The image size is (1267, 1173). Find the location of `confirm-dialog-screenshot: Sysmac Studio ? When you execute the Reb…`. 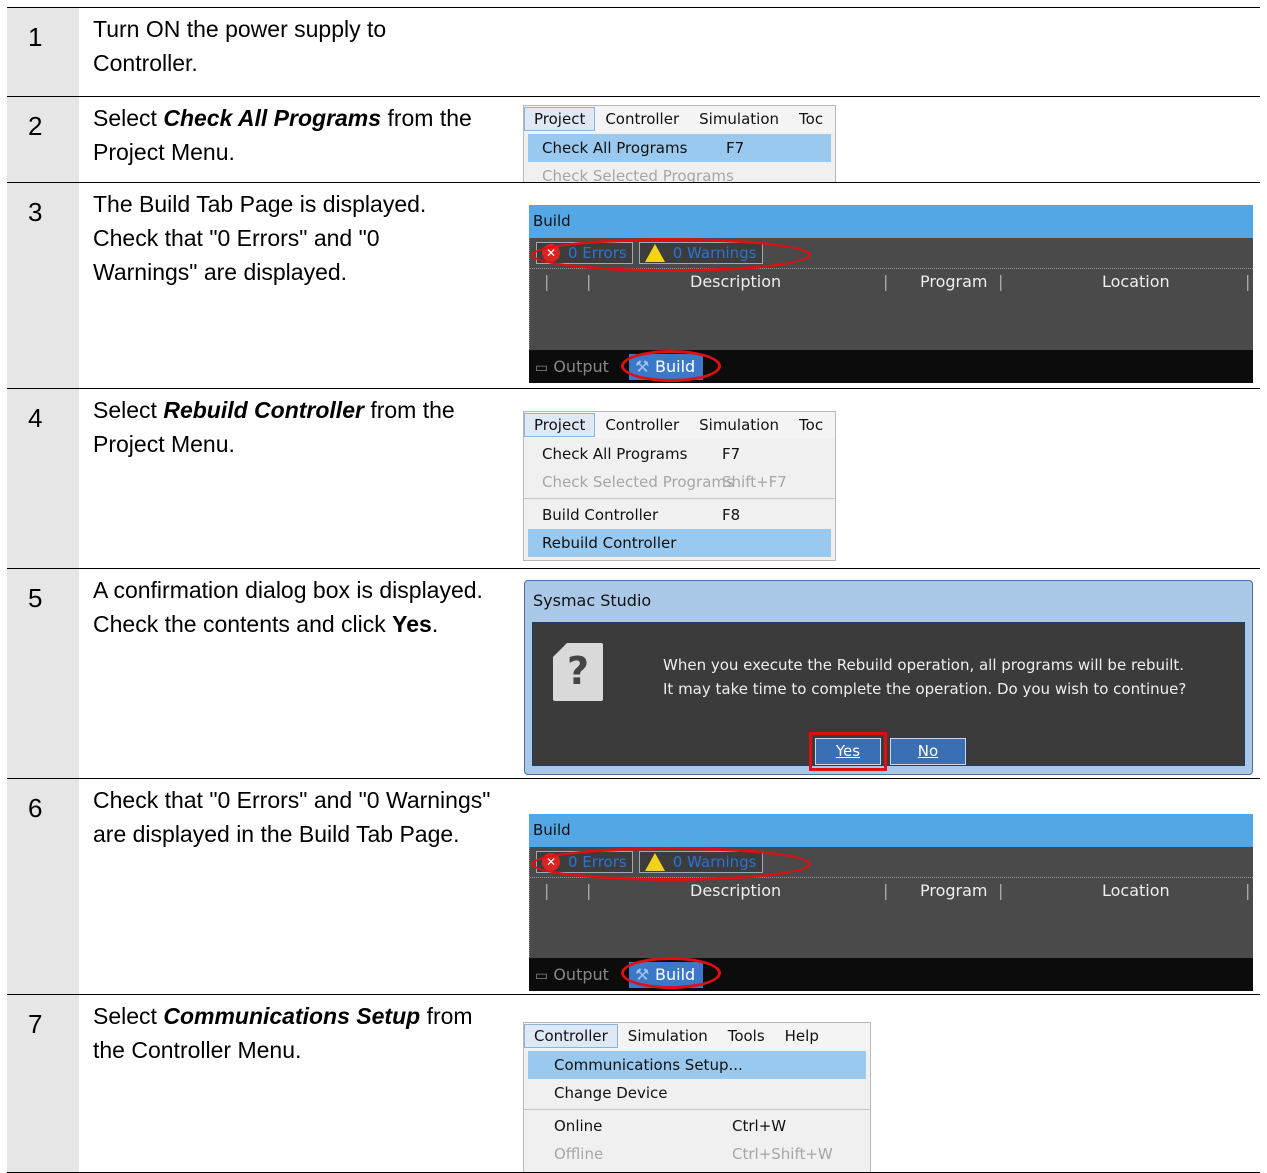

confirm-dialog-screenshot: Sysmac Studio ? When you execute the Reb… is located at coordinates (888, 677).